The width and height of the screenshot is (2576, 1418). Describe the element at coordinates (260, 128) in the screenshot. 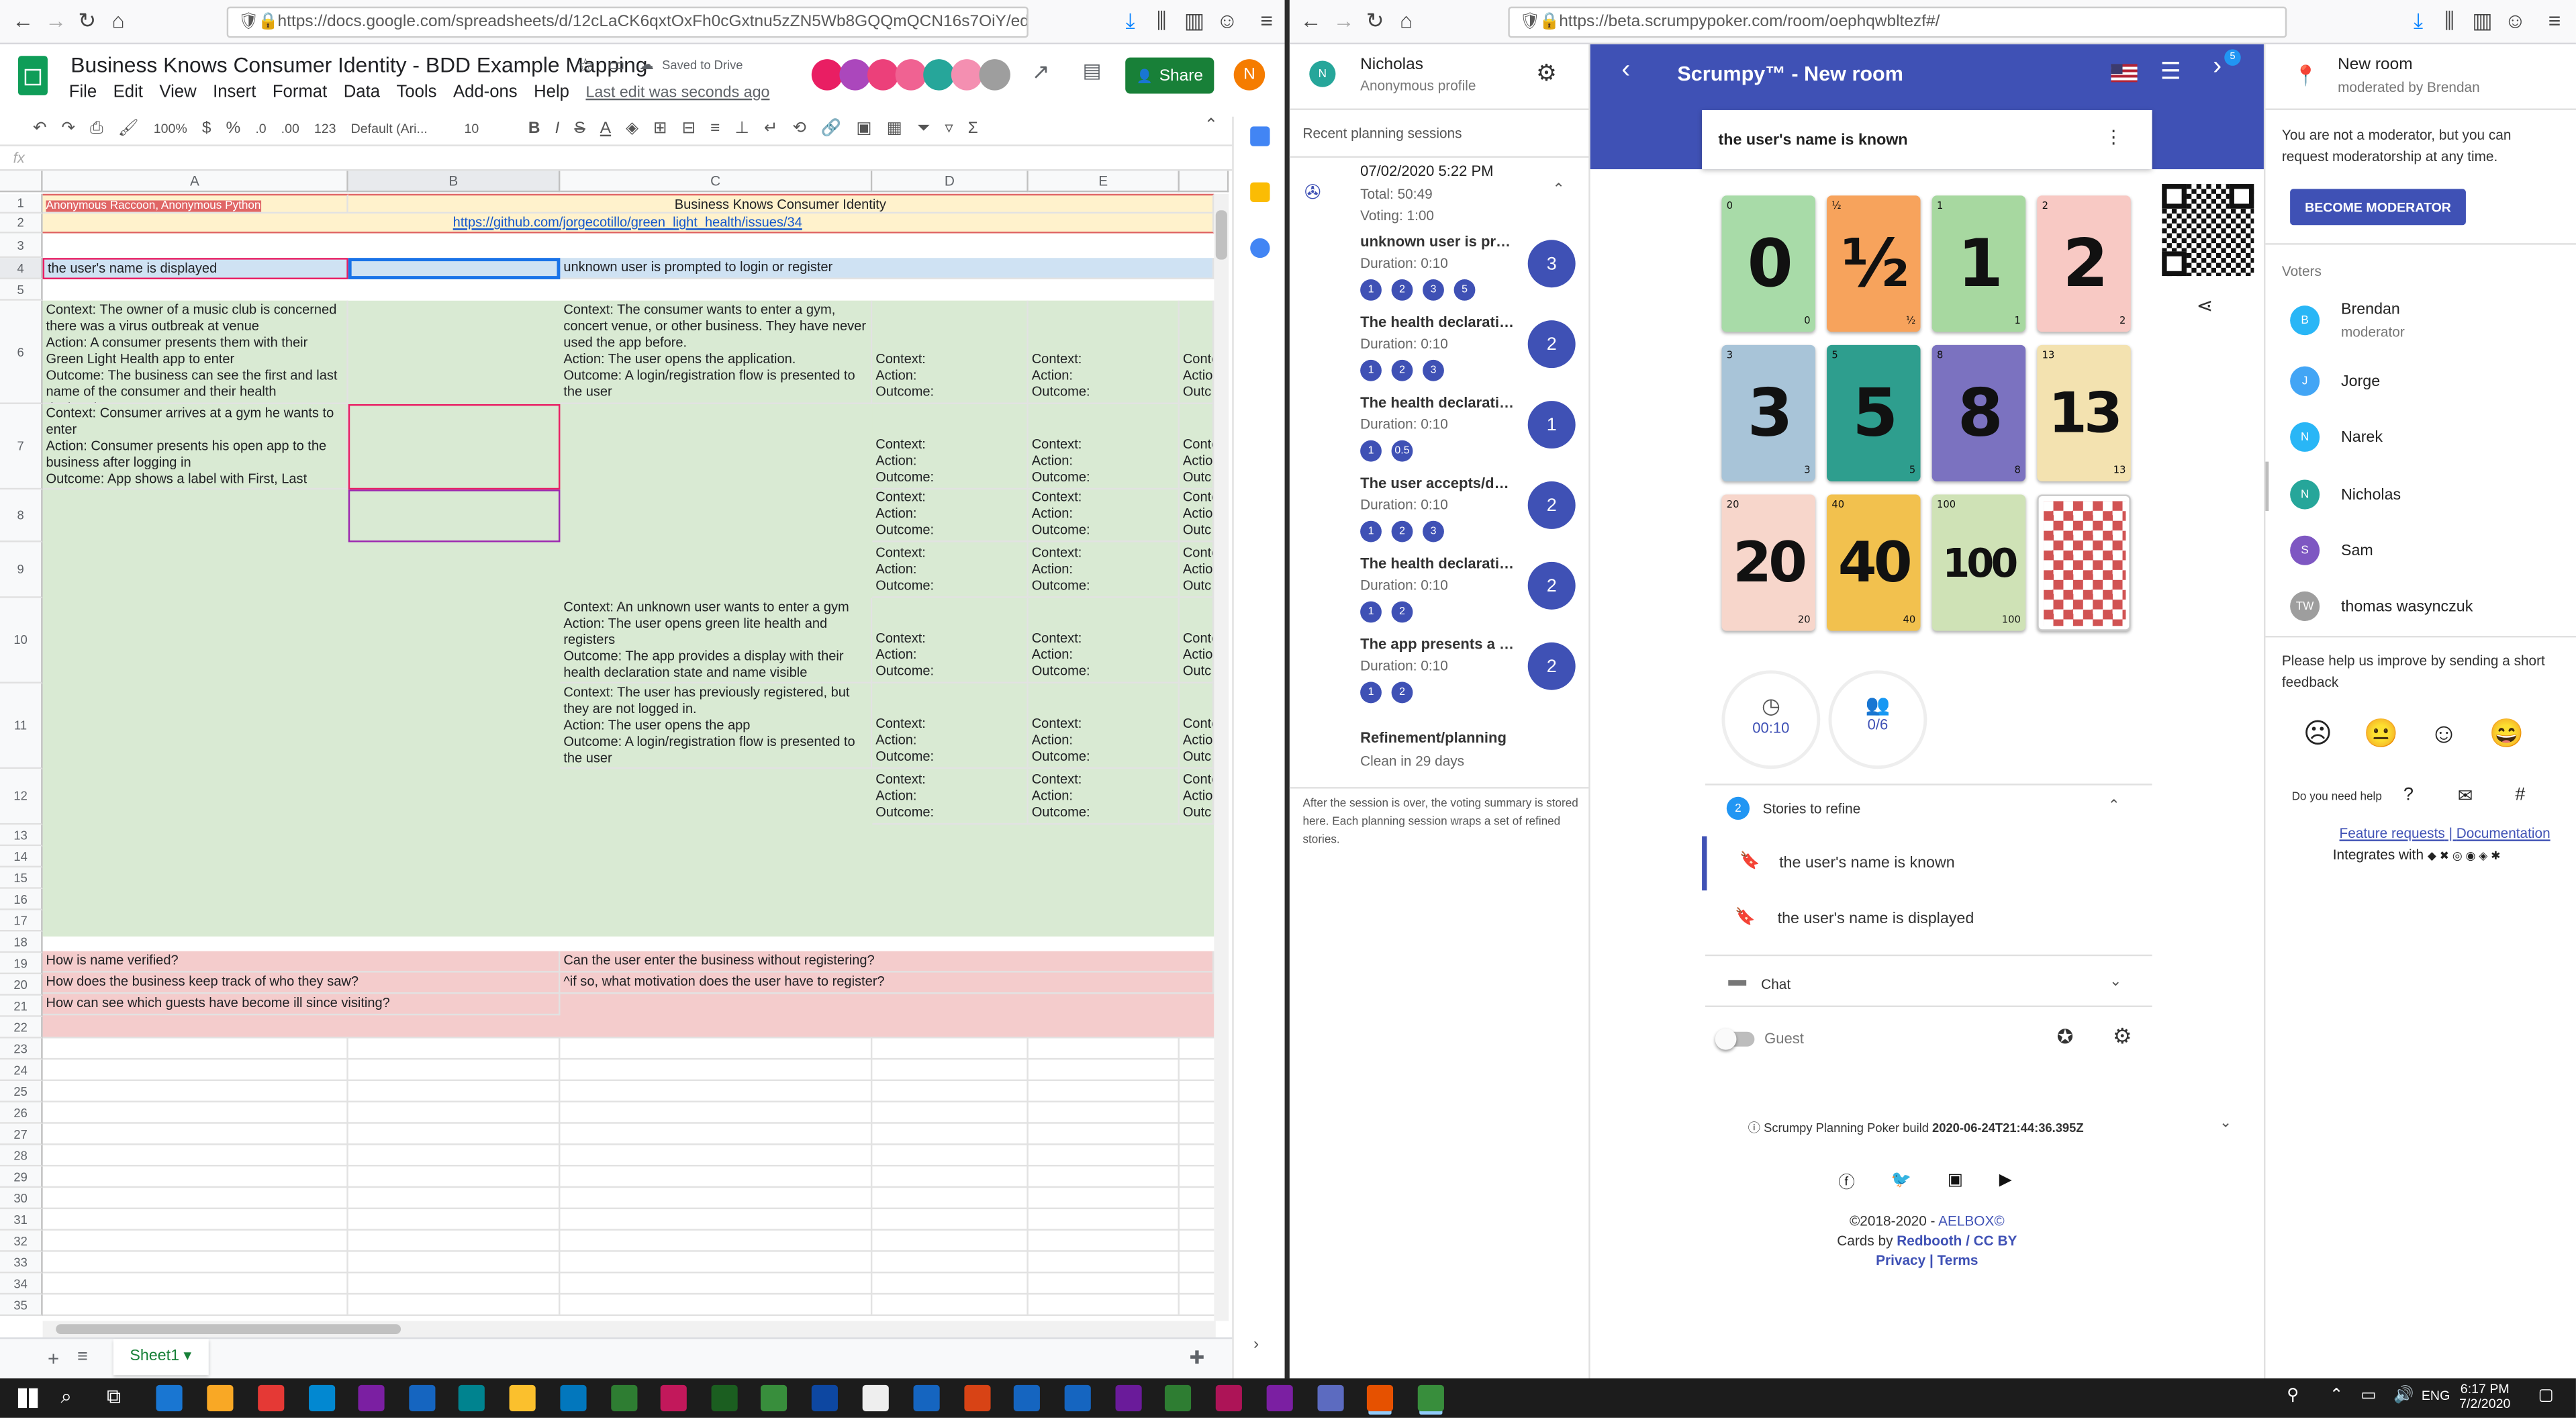

I see `decimal-decrease-icon: .0` at that location.